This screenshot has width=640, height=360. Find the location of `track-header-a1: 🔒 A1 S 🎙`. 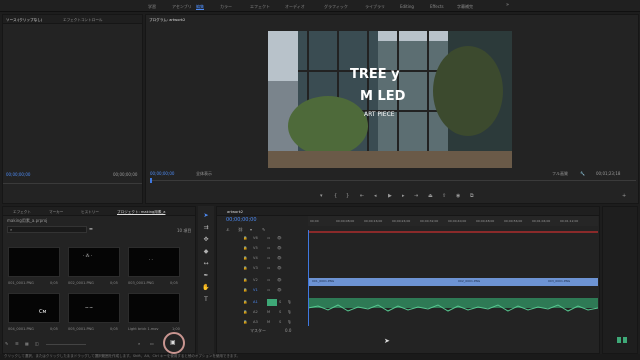

track-header-a1: 🔒 A1 S 🎙 is located at coordinates (274, 302).